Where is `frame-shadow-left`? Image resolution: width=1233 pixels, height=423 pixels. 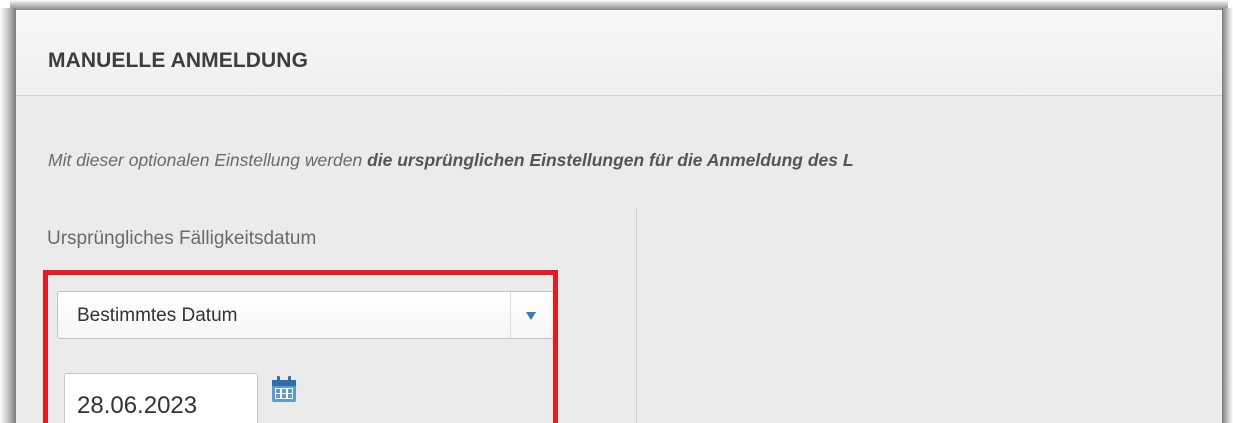 frame-shadow-left is located at coordinates (8, 215).